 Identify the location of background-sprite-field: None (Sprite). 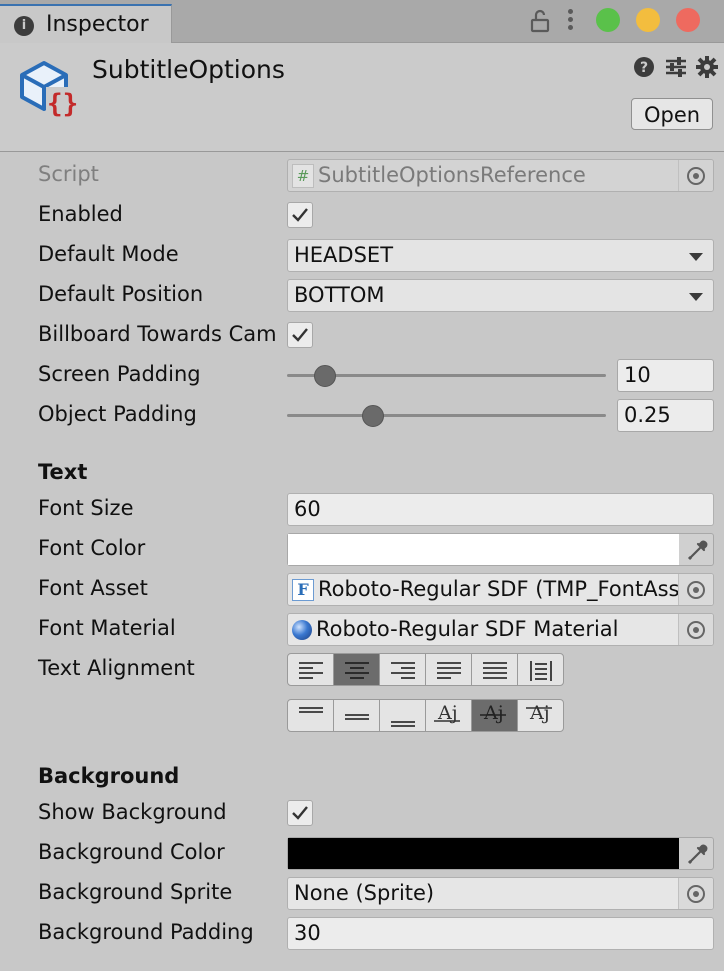
(500, 893).